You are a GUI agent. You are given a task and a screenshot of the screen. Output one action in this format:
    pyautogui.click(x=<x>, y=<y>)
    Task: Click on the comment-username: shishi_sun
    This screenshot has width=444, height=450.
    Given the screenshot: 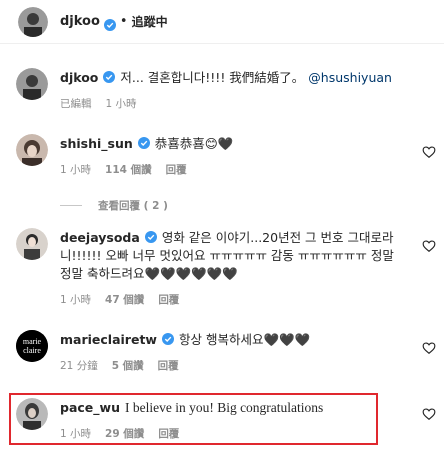 What is the action you would take?
    pyautogui.click(x=96, y=143)
    